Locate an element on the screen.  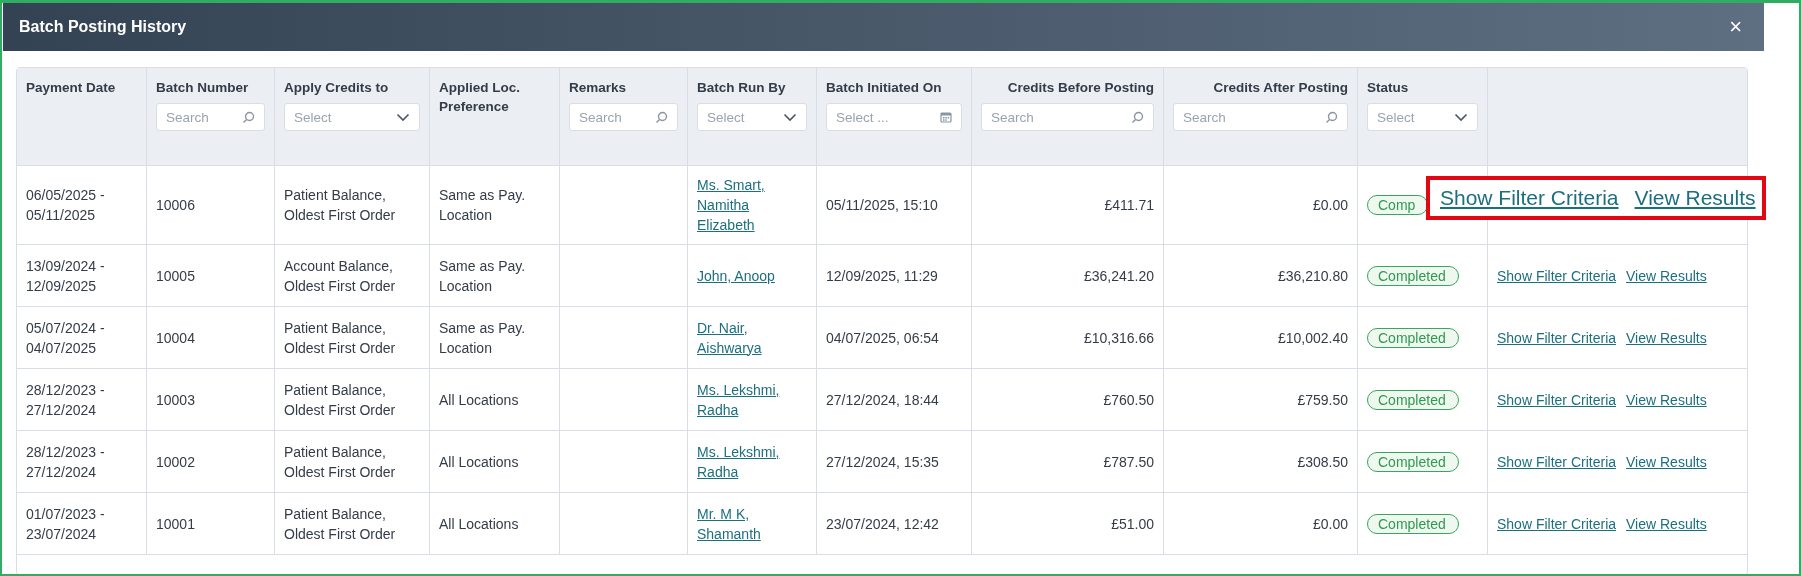
column-header: Batch Number is located at coordinates (203, 88).